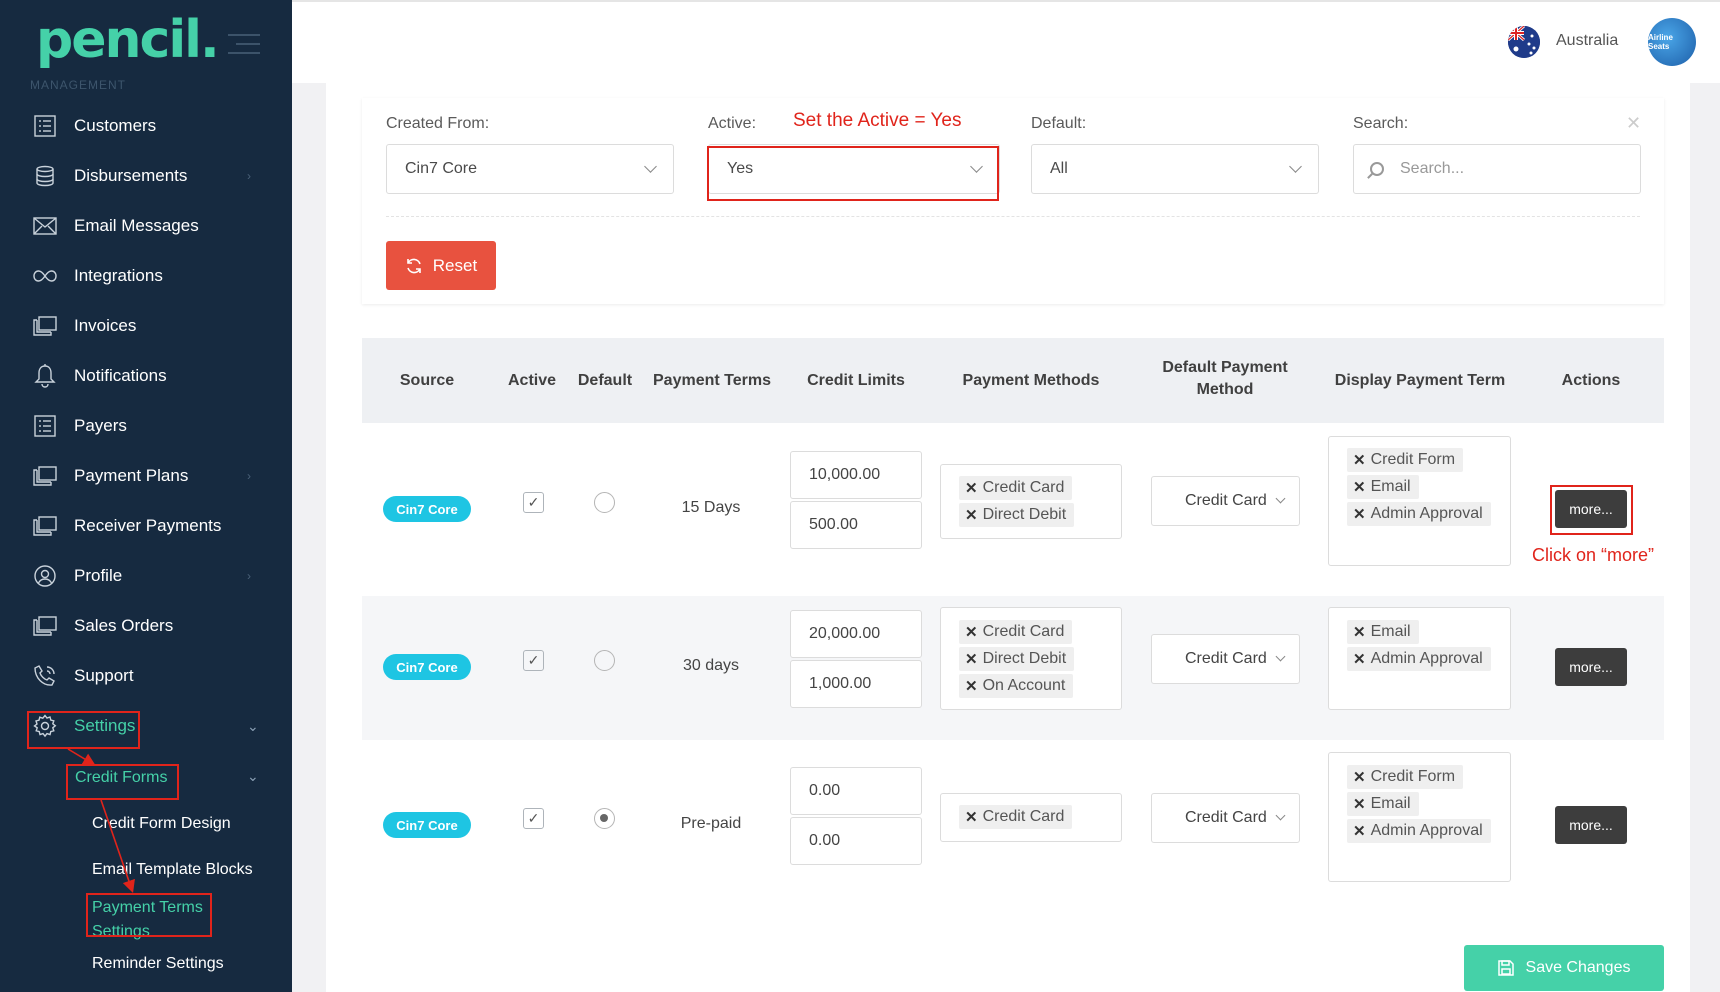  What do you see at coordinates (146, 626) in the screenshot?
I see `sidebar-item-sales-orders: Sales Orders` at bounding box center [146, 626].